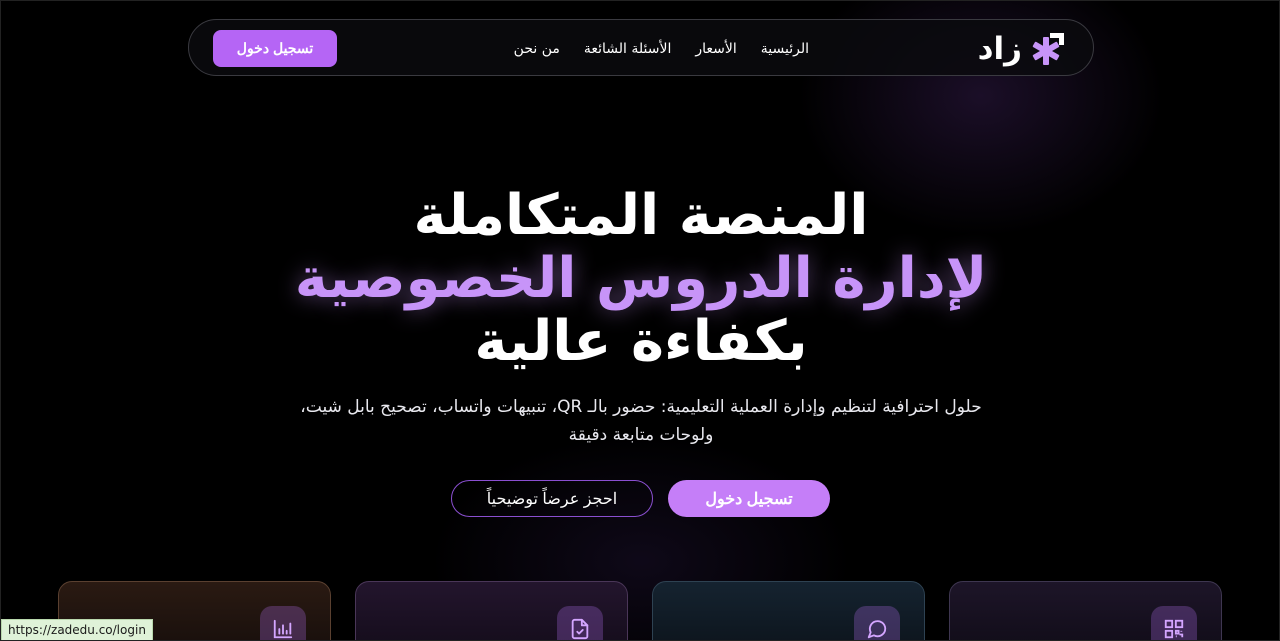  Describe the element at coordinates (641, 215) in the screenshot. I see `hero-title-line1: المنصة المتكاملة` at that location.